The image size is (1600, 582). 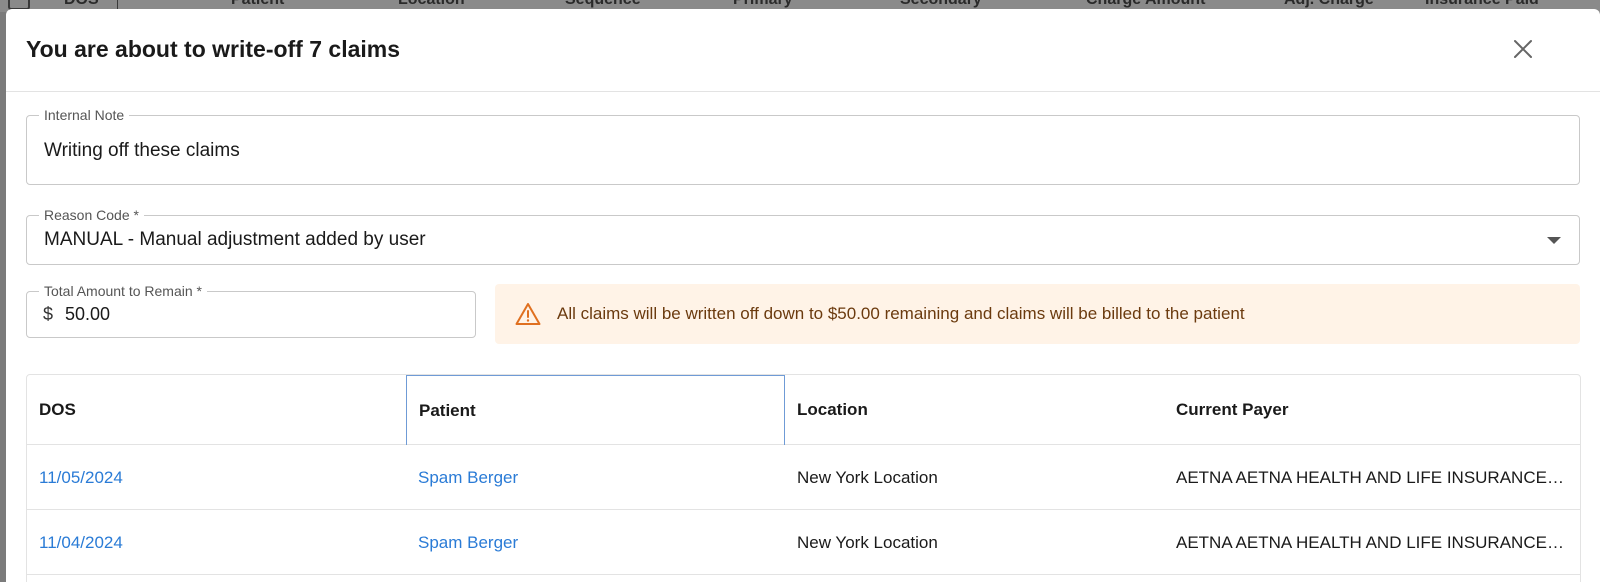 I want to click on dos-link: 11/05/2024, so click(x=216, y=477).